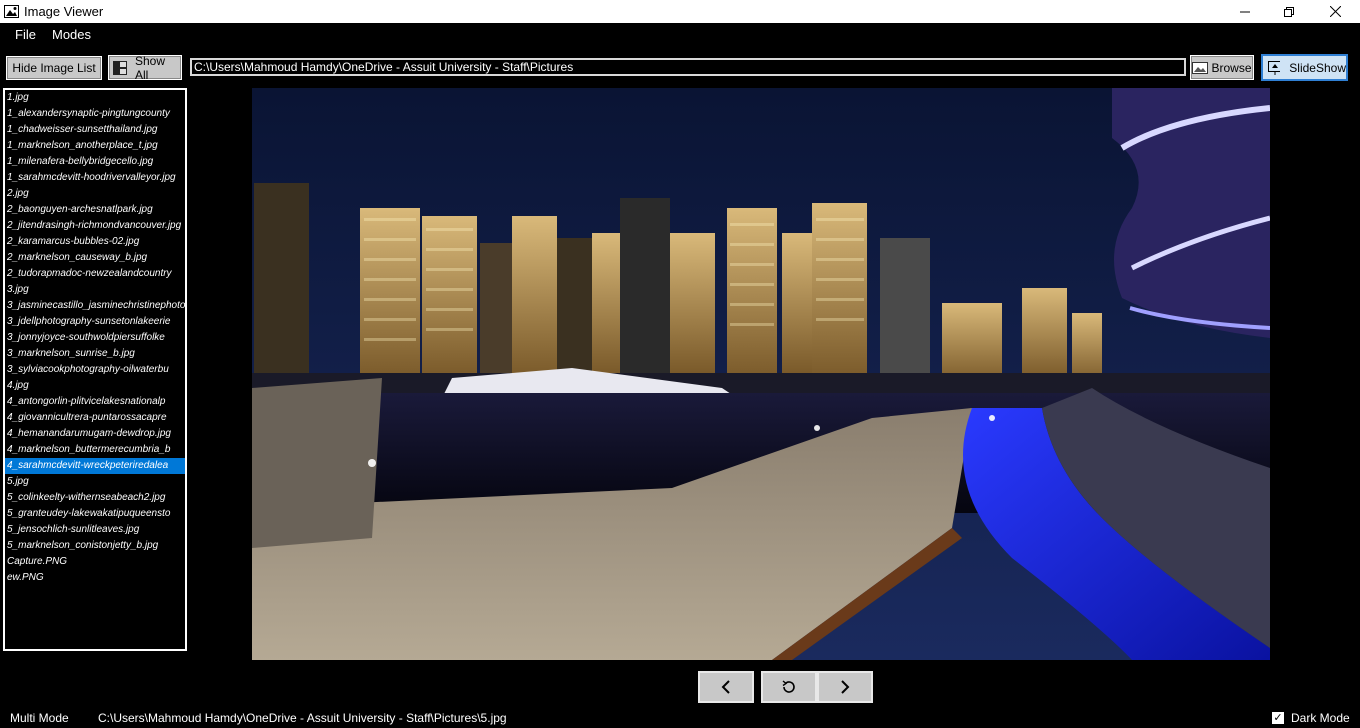  I want to click on rotate-button, so click(789, 687).